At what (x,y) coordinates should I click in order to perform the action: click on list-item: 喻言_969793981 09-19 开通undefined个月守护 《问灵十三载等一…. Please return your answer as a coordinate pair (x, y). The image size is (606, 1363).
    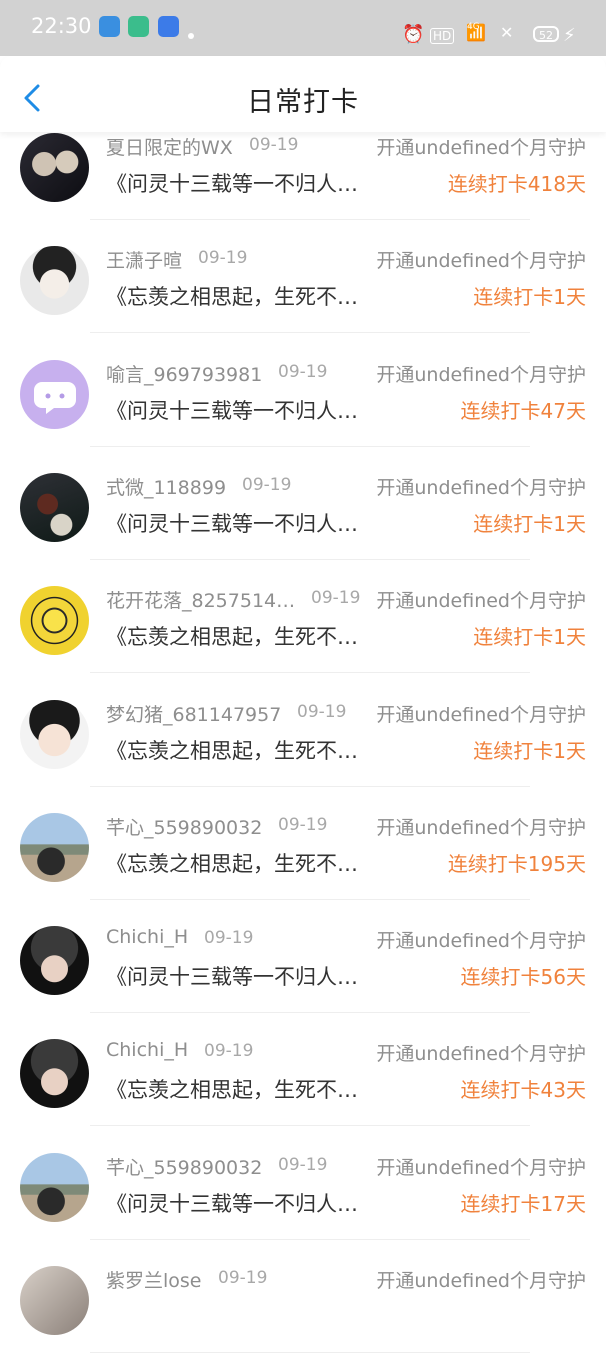
    Looking at the image, I should click on (303, 400).